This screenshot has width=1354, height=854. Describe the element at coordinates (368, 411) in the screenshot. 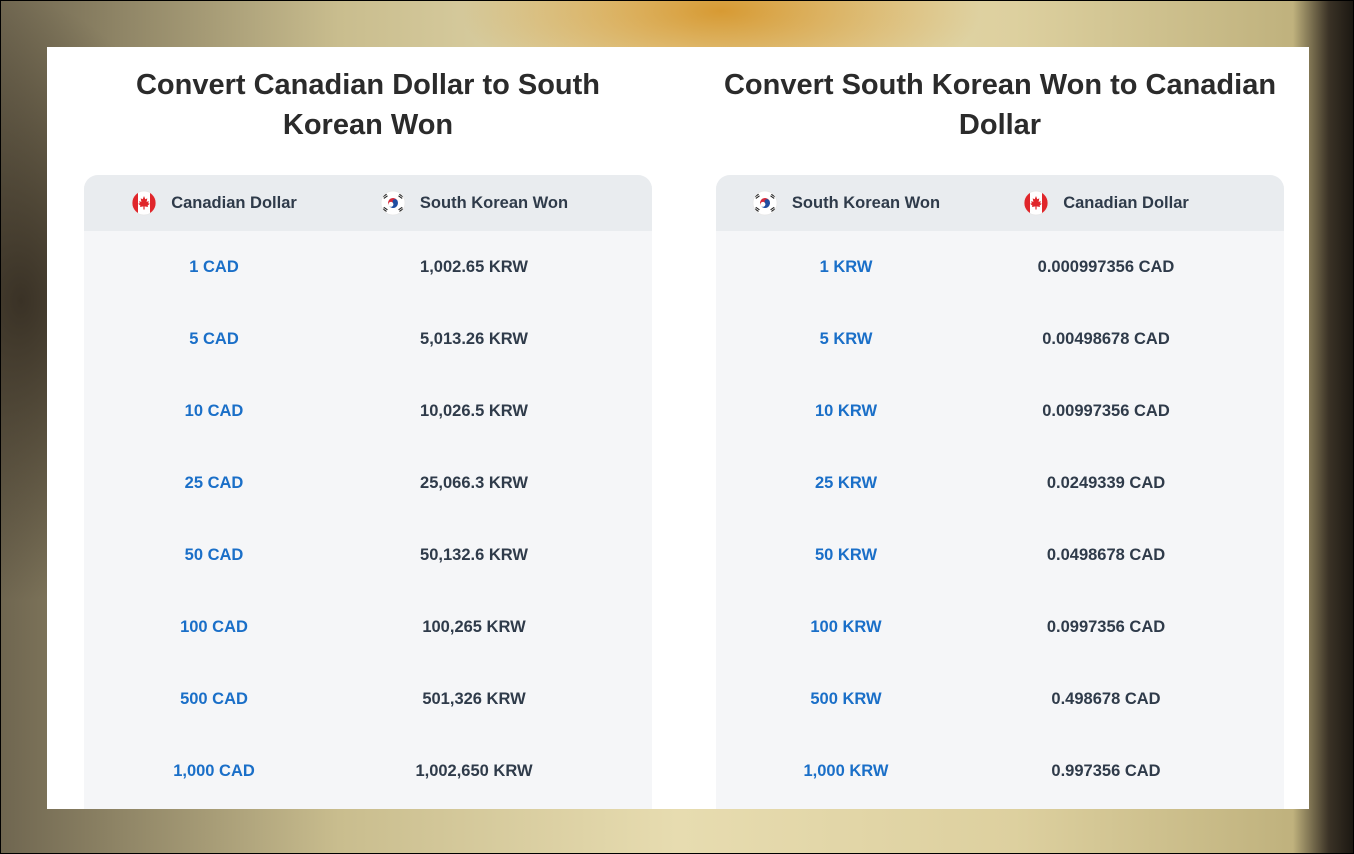

I see `table-row: 10 CAD 10,026.5 KRW` at that location.